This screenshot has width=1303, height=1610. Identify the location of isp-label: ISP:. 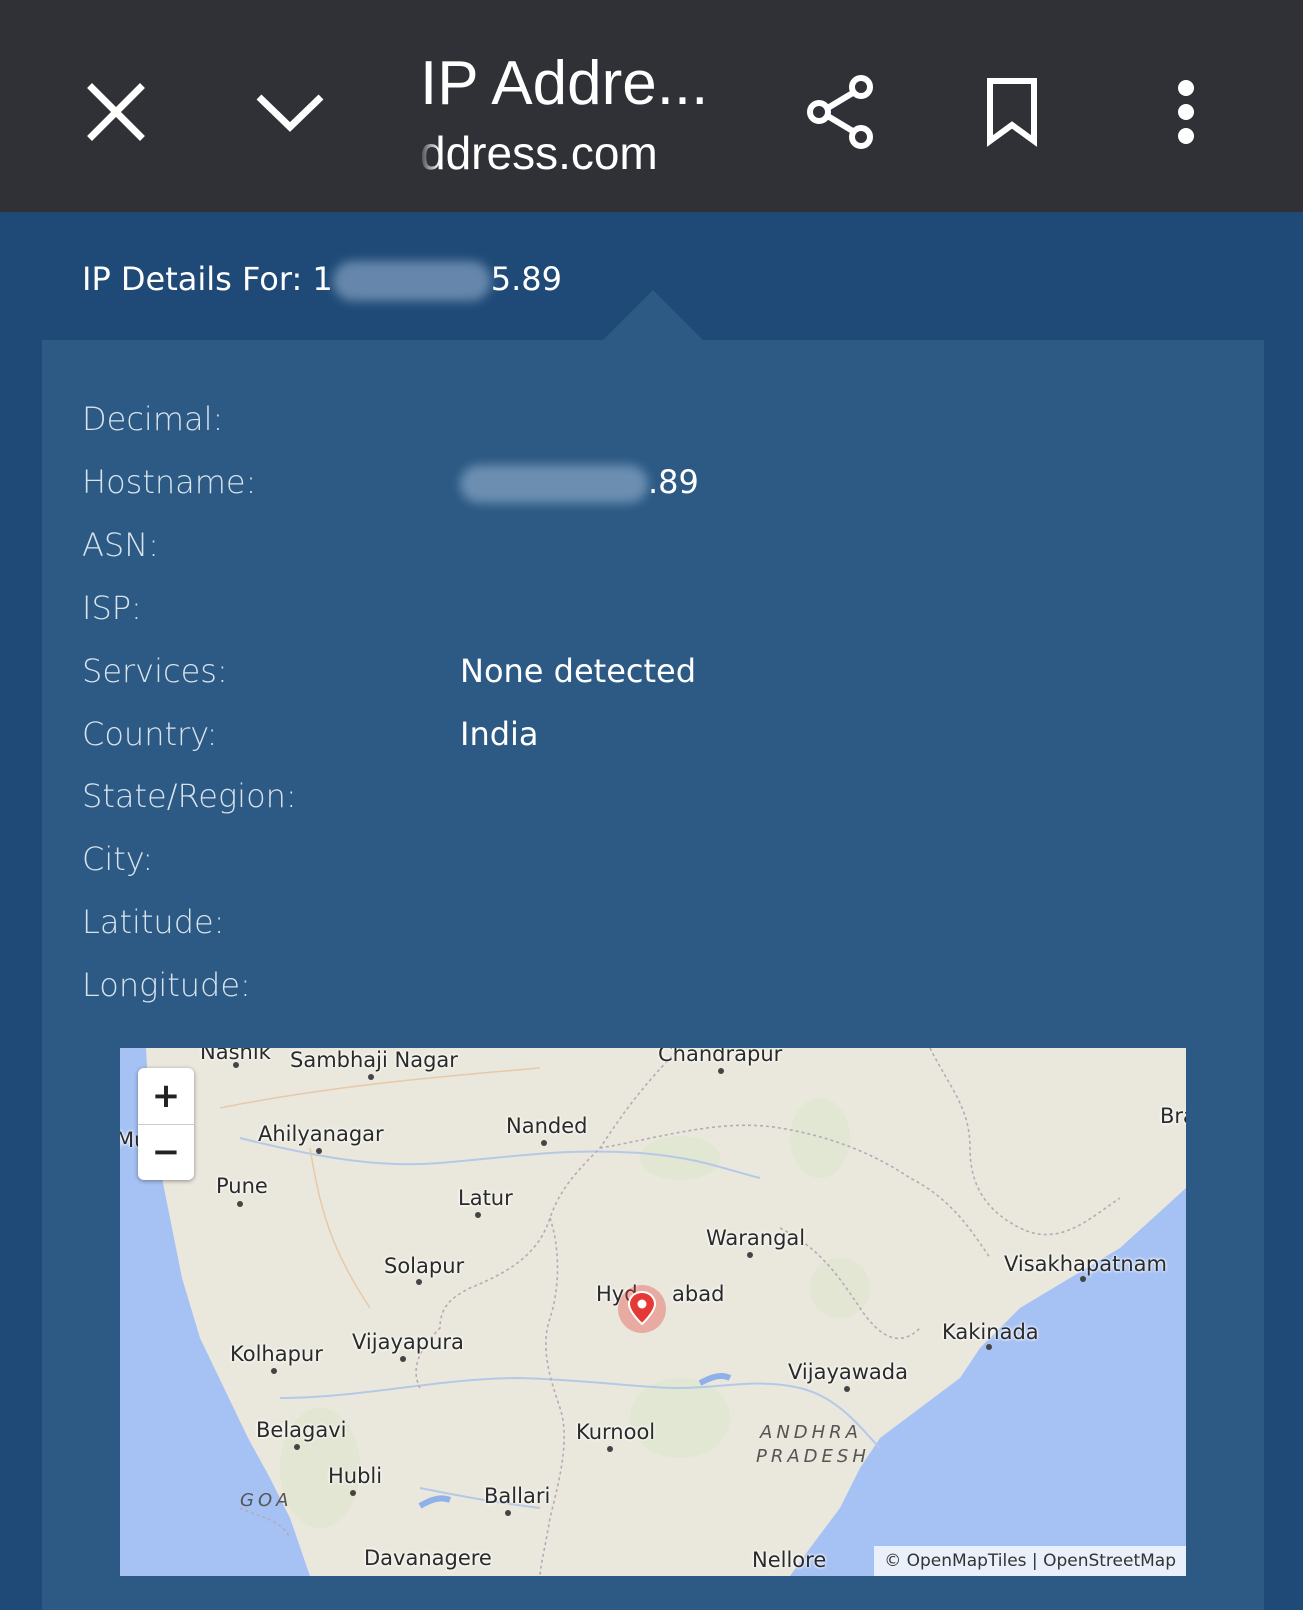
(112, 608).